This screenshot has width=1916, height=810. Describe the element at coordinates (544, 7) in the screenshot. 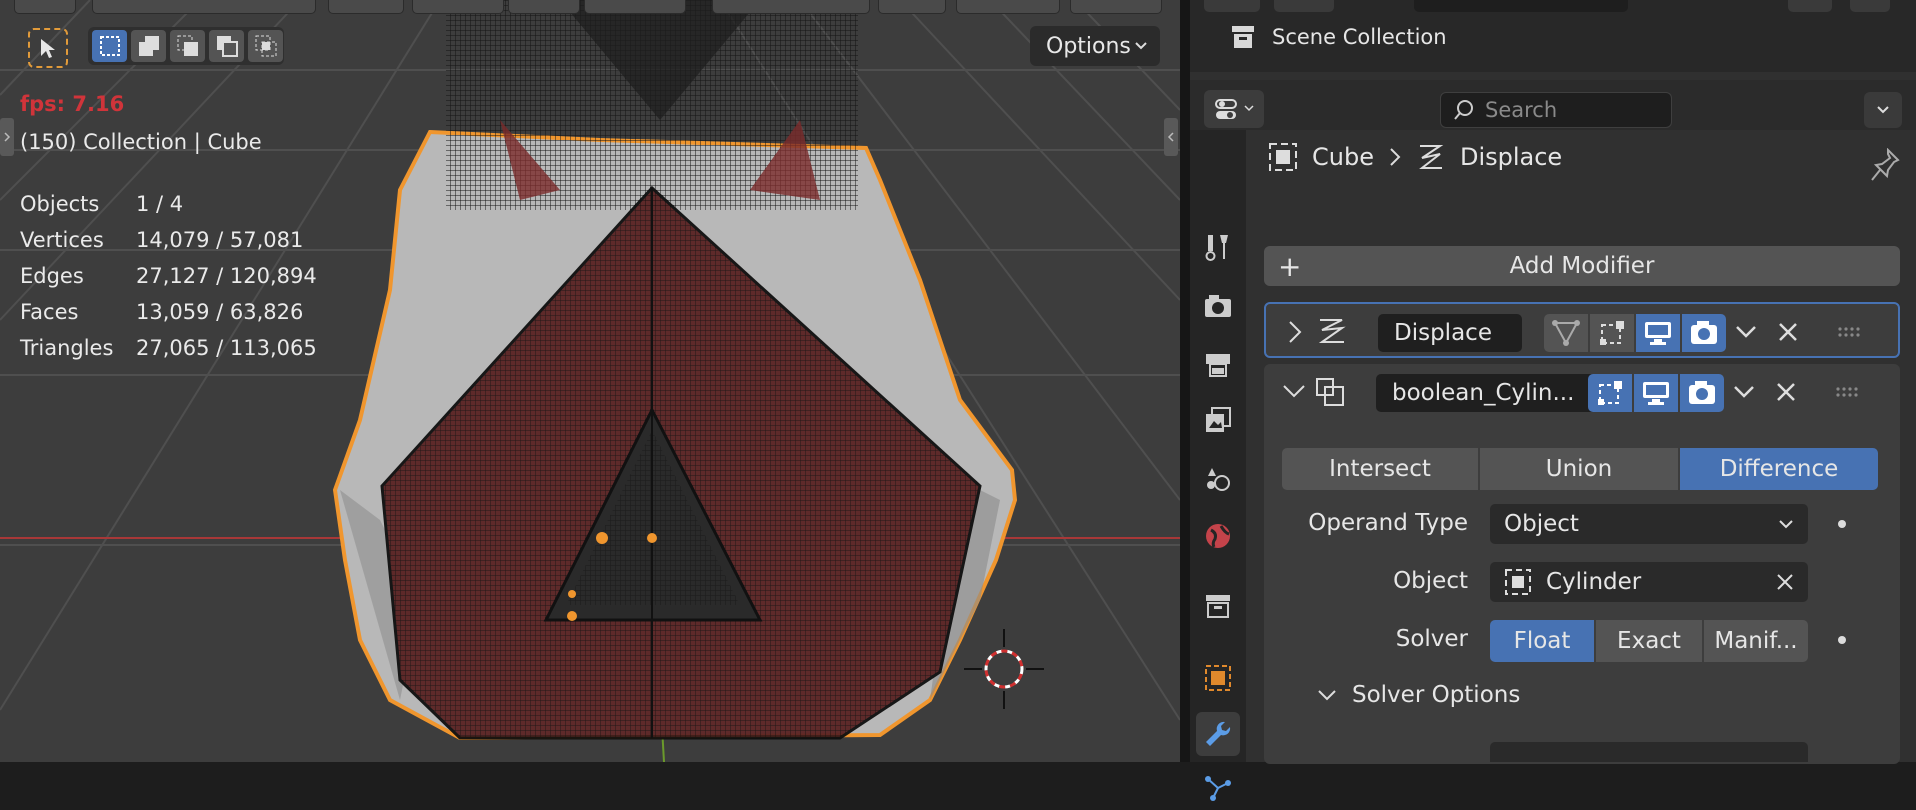

I see `add-menu` at that location.